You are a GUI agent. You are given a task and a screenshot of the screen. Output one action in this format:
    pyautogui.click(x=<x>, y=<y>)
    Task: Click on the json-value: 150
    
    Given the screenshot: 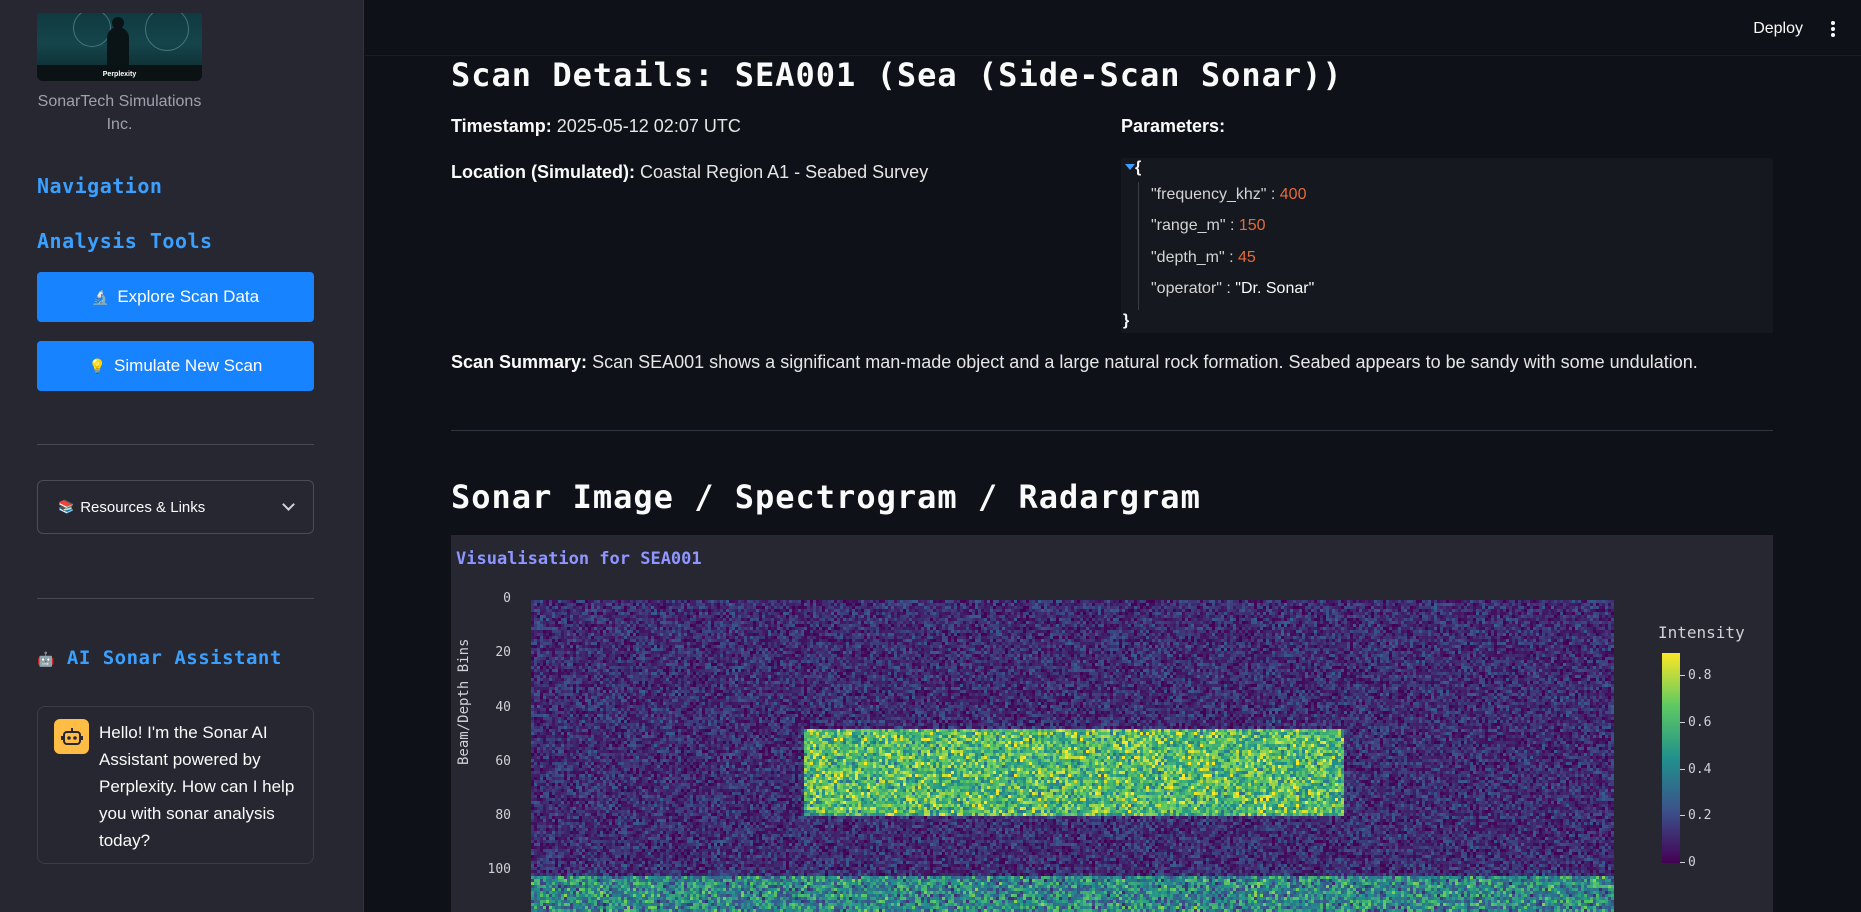 What is the action you would take?
    pyautogui.click(x=1252, y=225)
    